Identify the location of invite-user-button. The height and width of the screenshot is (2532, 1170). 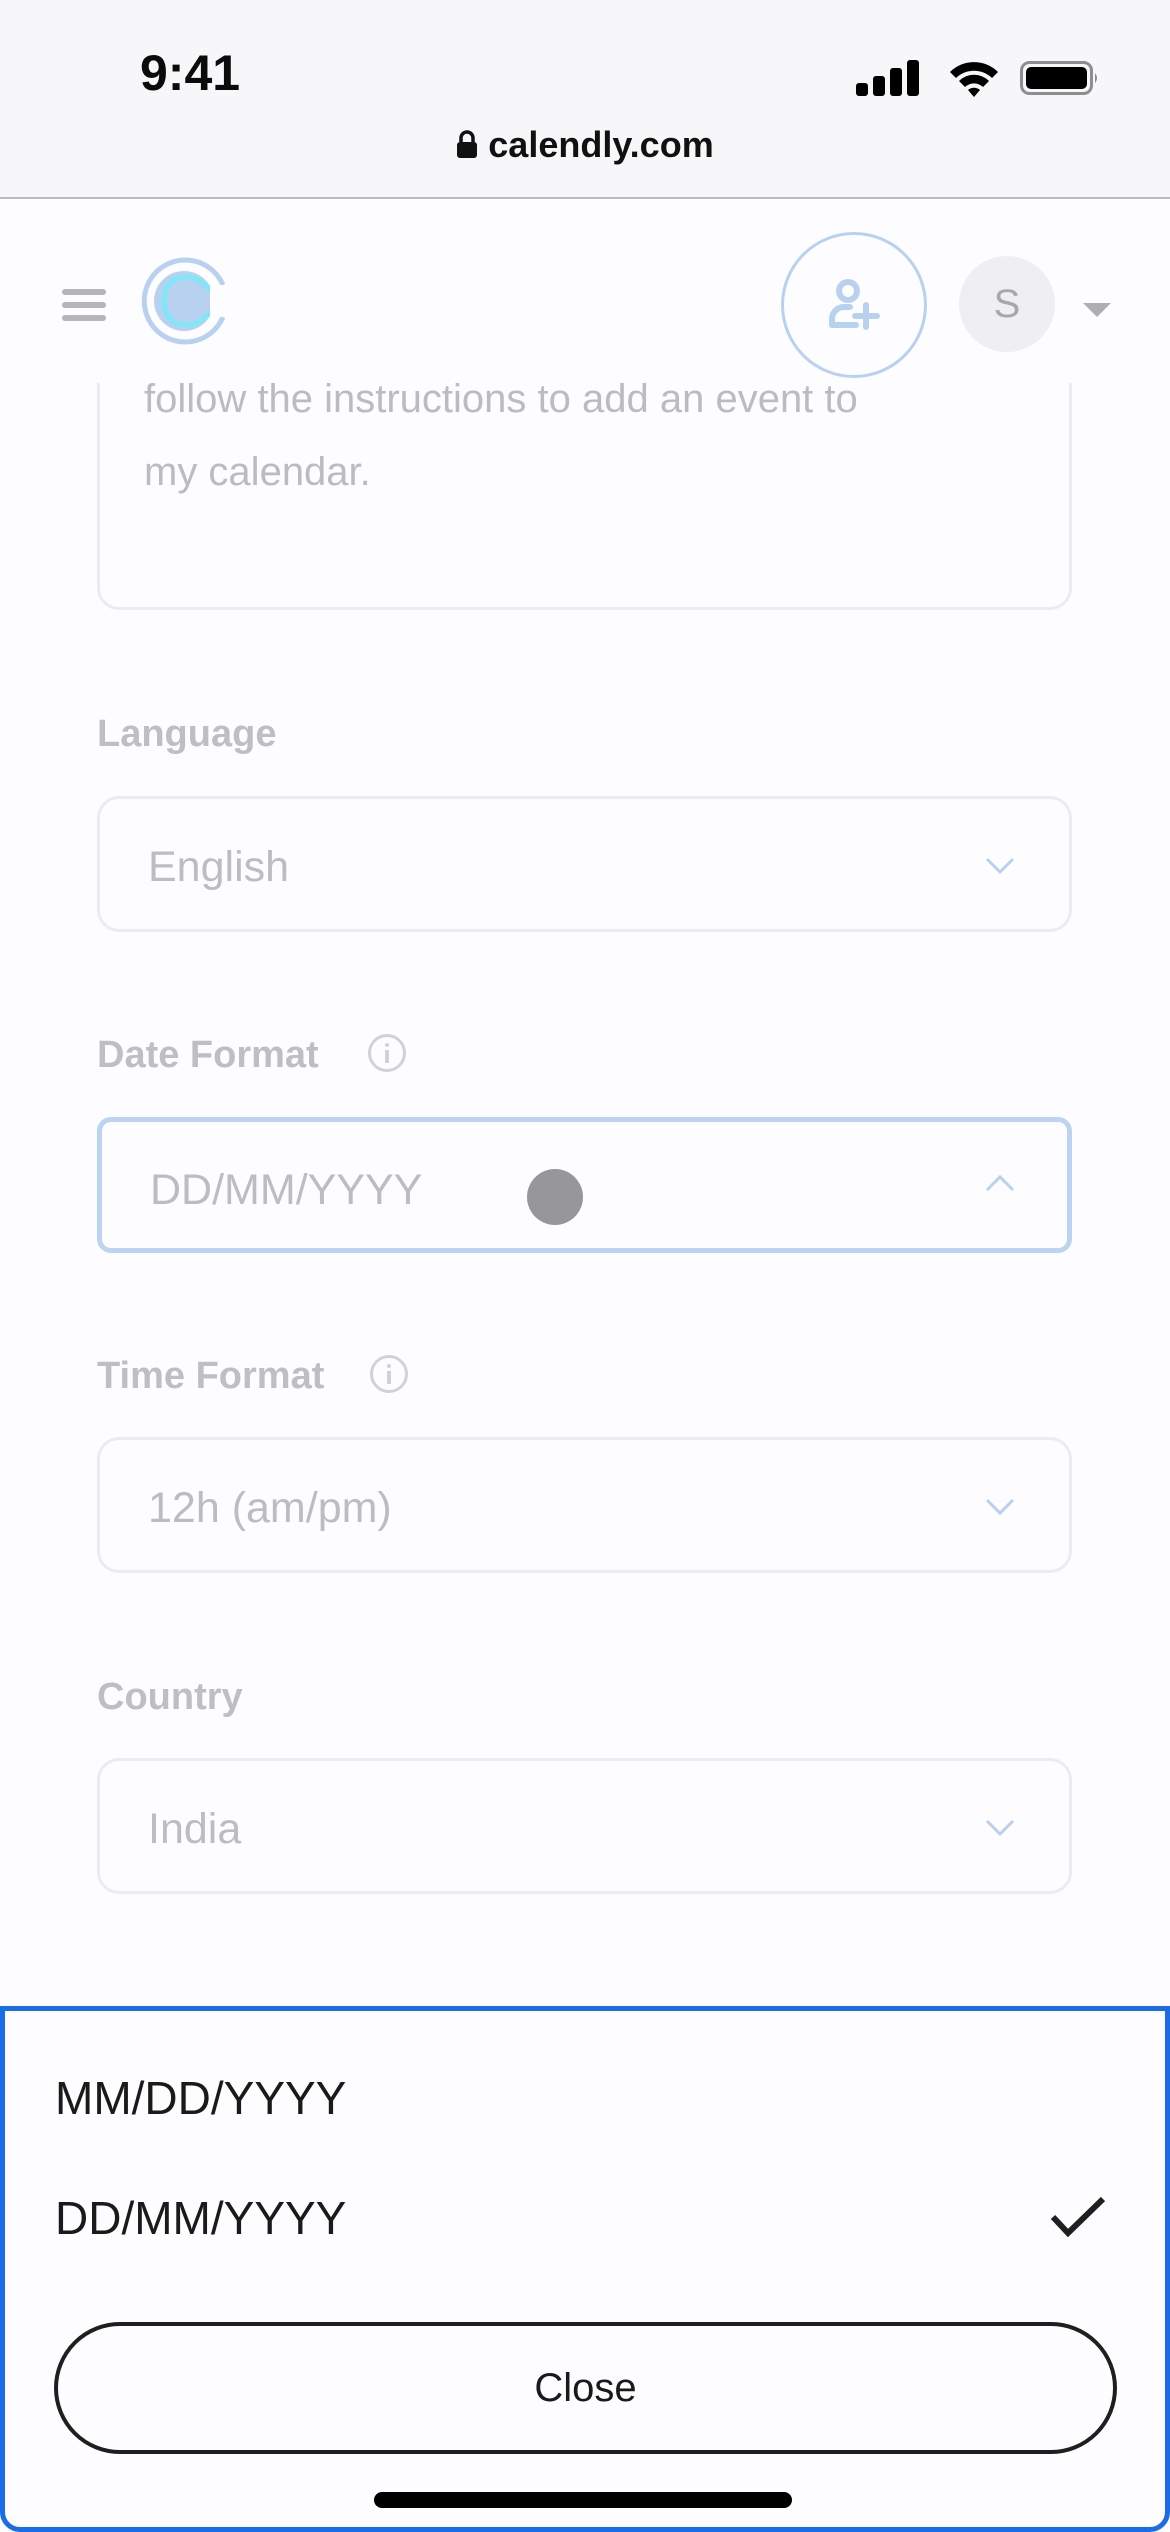
(854, 305).